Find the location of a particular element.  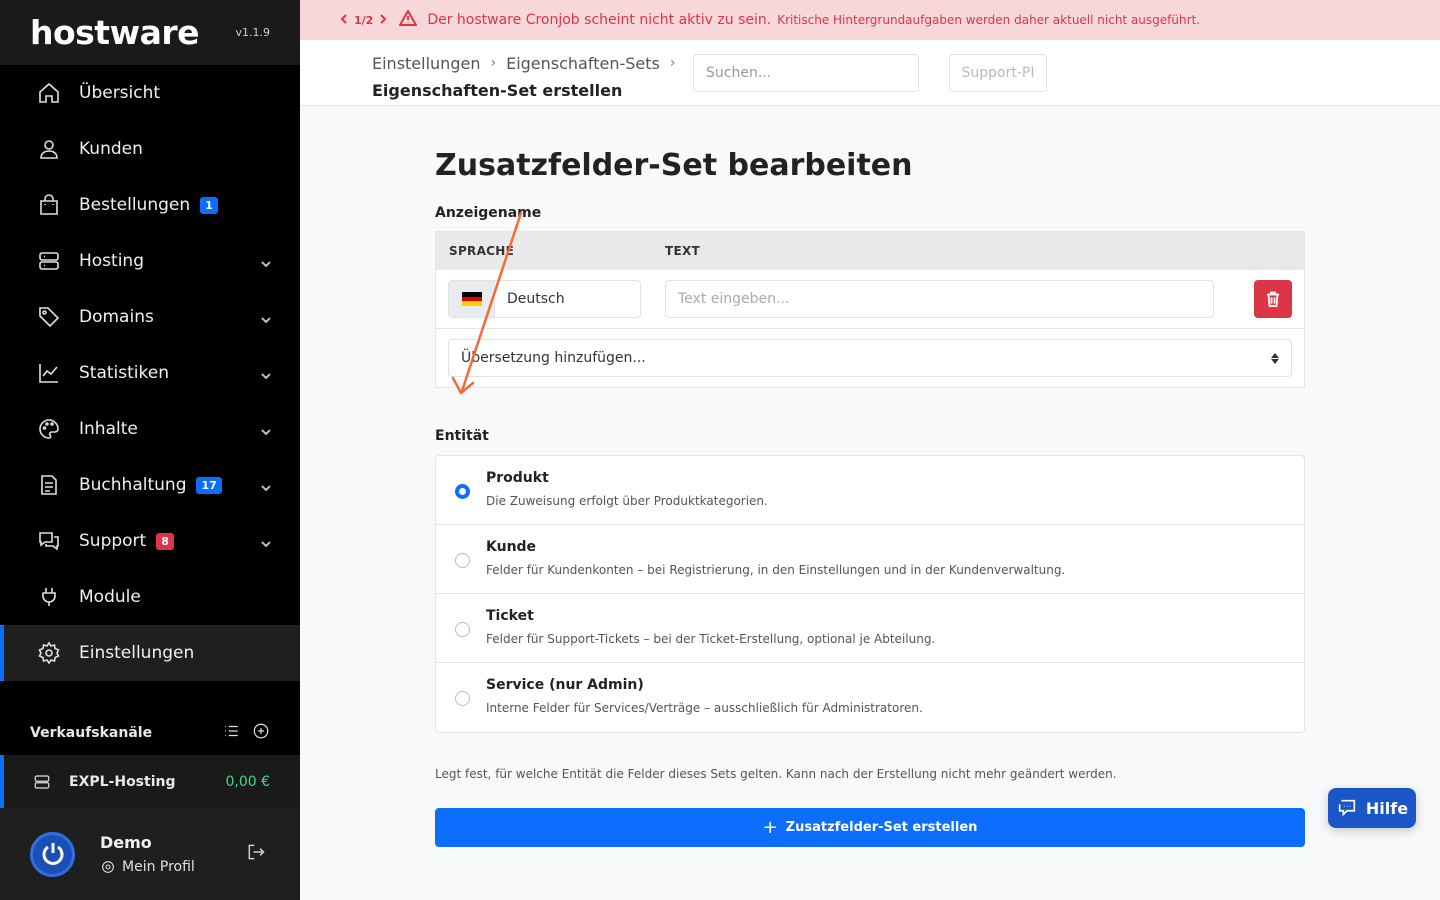

sidebar-item-statistiken: Statistiken is located at coordinates (150, 373).